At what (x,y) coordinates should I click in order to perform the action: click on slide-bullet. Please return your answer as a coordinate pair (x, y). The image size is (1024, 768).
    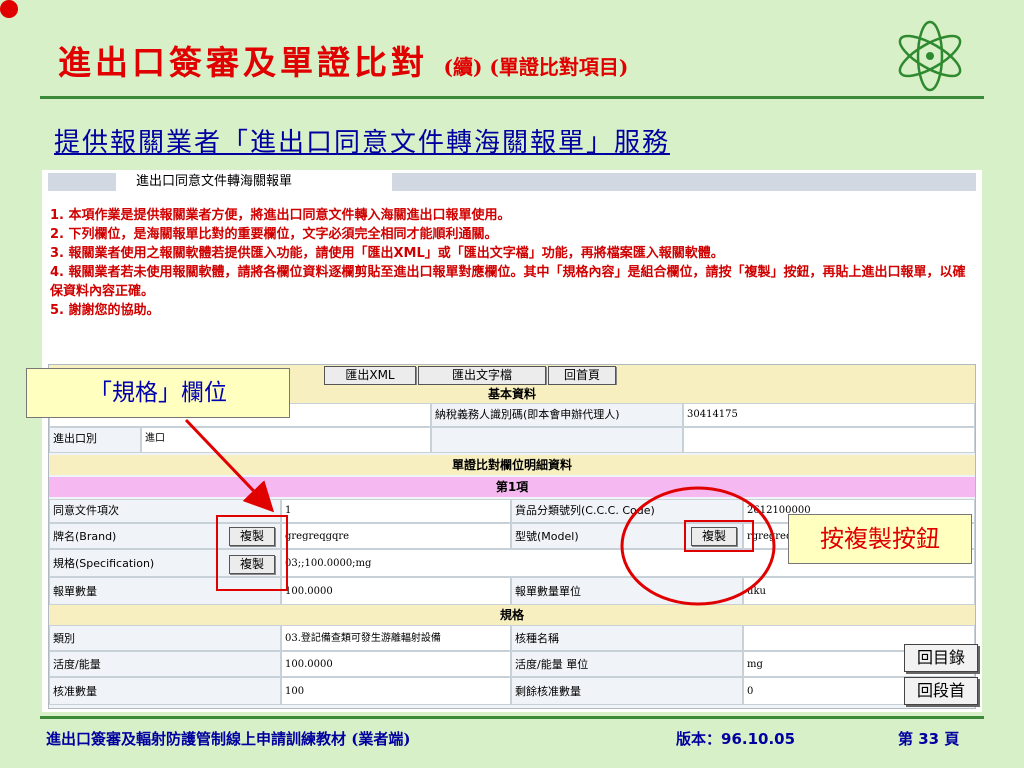
    Looking at the image, I should click on (9, 9).